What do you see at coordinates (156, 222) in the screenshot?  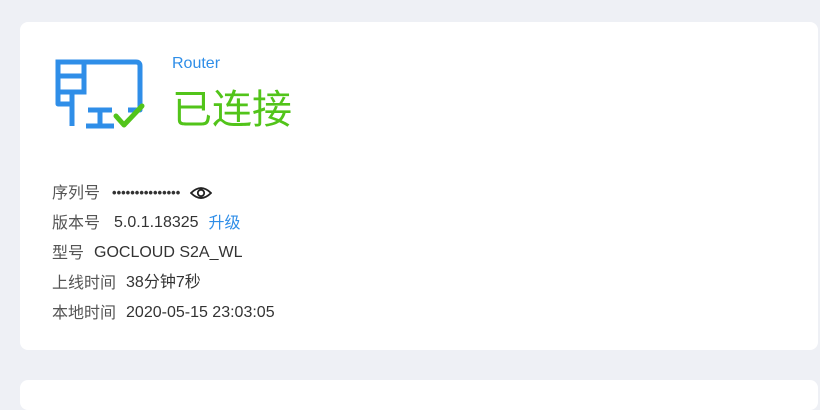 I see `version-value: 5.0.1.18325` at bounding box center [156, 222].